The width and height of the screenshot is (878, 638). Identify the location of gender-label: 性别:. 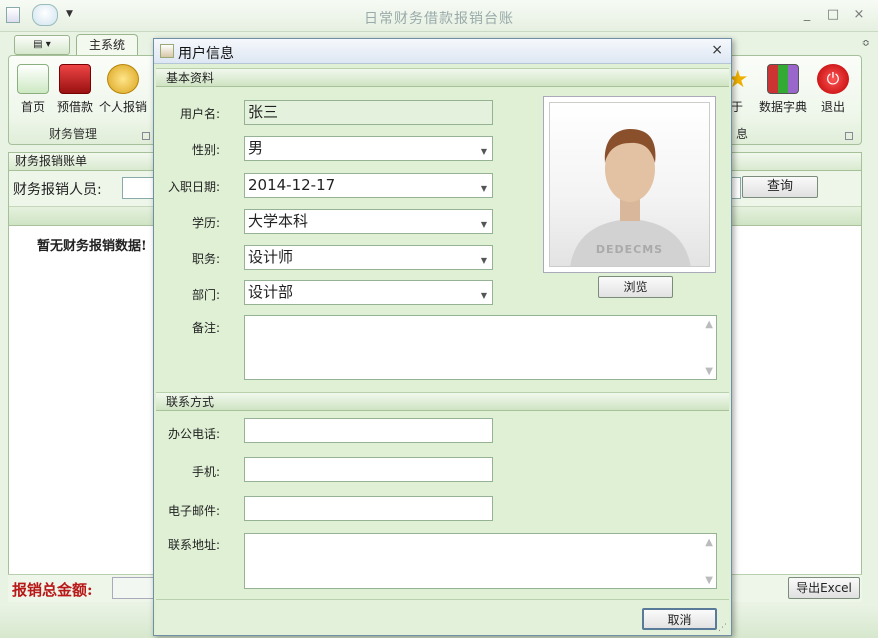
(205, 150).